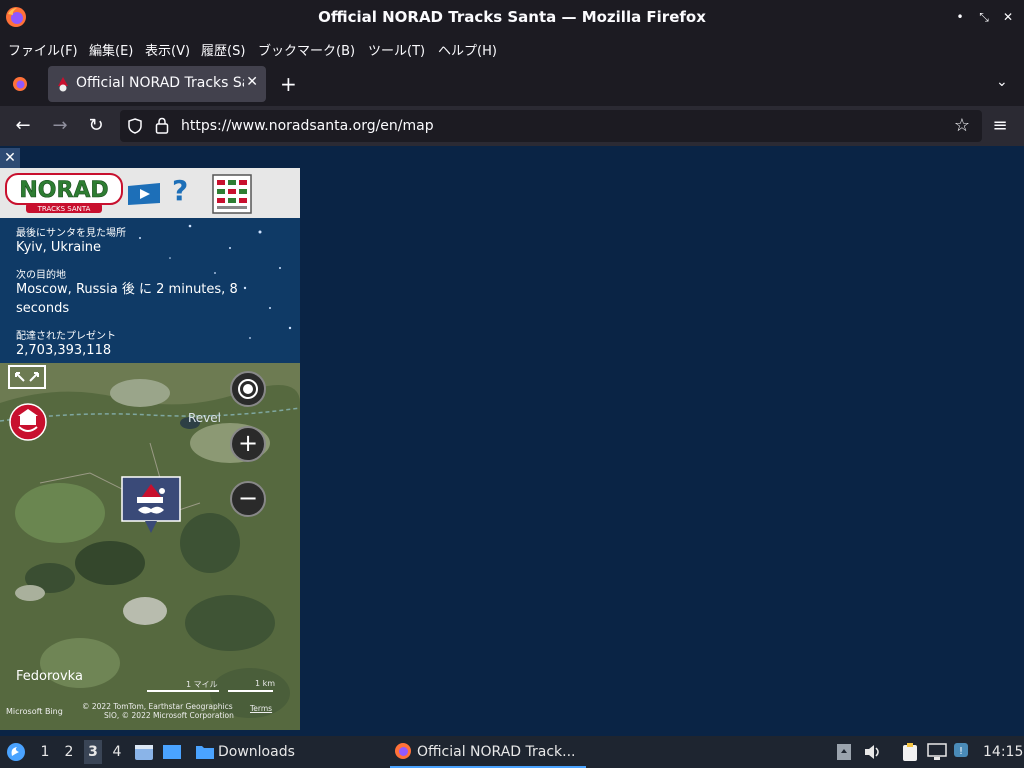 The image size is (1024, 768). I want to click on app-menu-icon: ≡, so click(1000, 126).